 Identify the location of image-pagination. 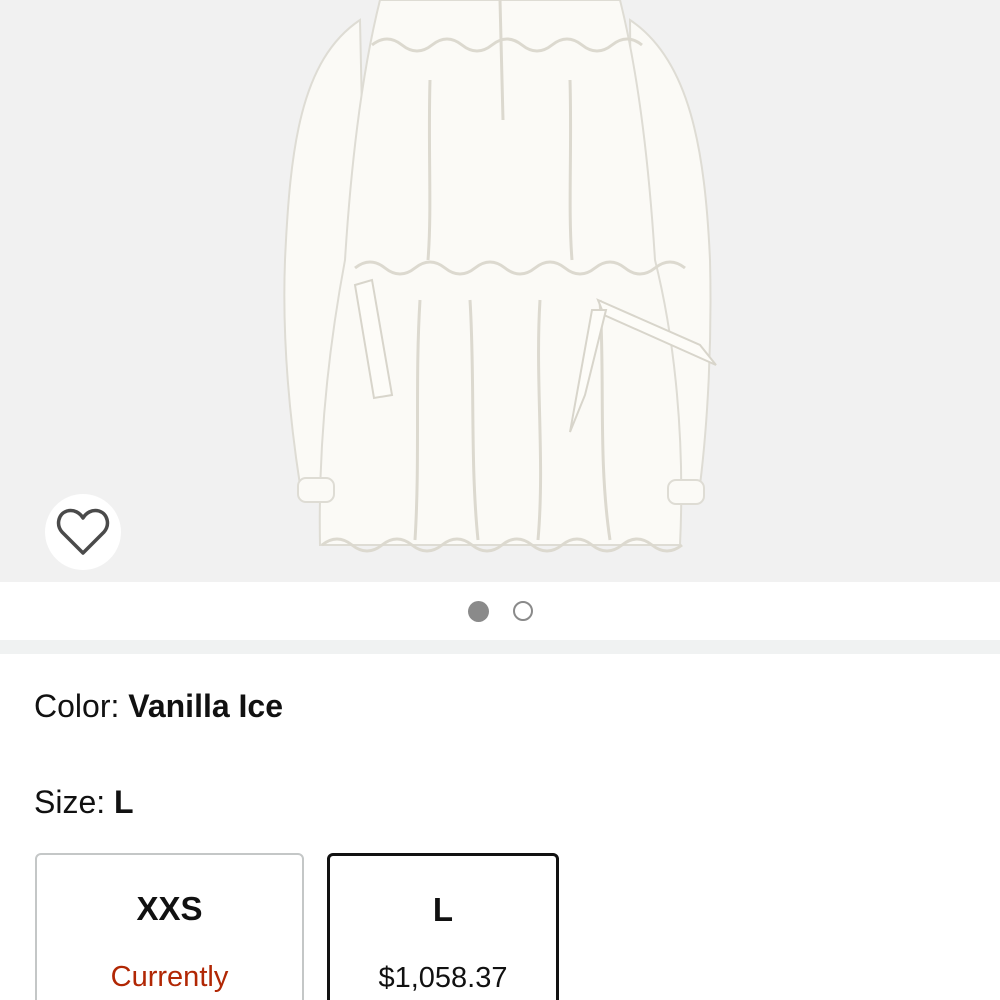
(500, 611).